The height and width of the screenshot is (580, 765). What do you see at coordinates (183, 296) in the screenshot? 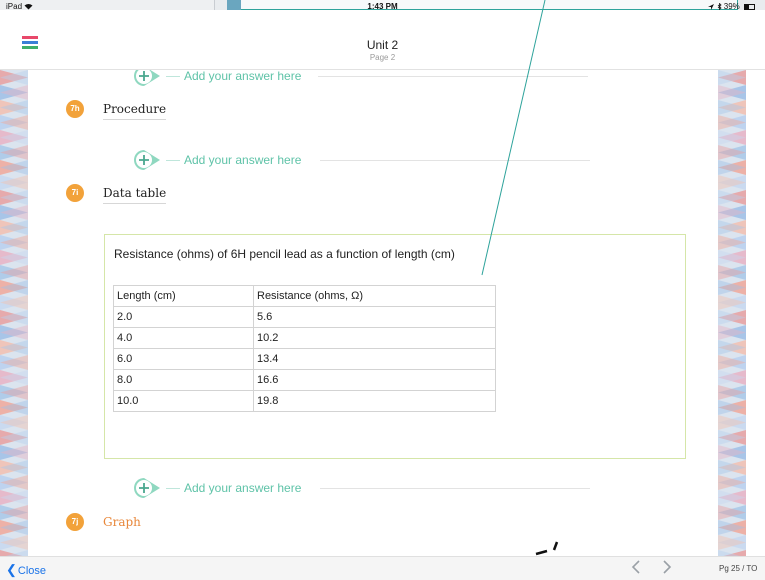
I see `table-header-cell: Length (cm)` at bounding box center [183, 296].